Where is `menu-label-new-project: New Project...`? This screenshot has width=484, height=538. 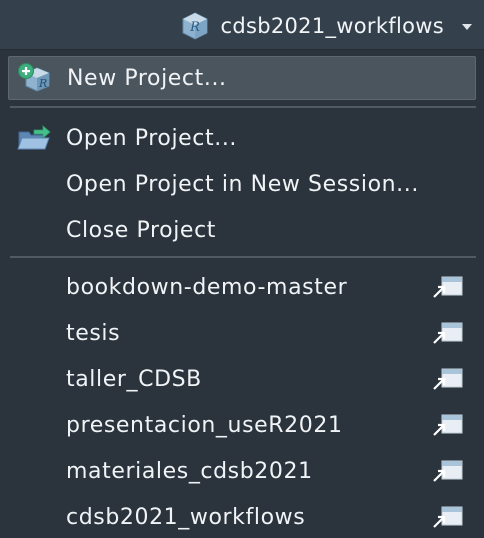
menu-label-new-project: New Project... is located at coordinates (147, 78).